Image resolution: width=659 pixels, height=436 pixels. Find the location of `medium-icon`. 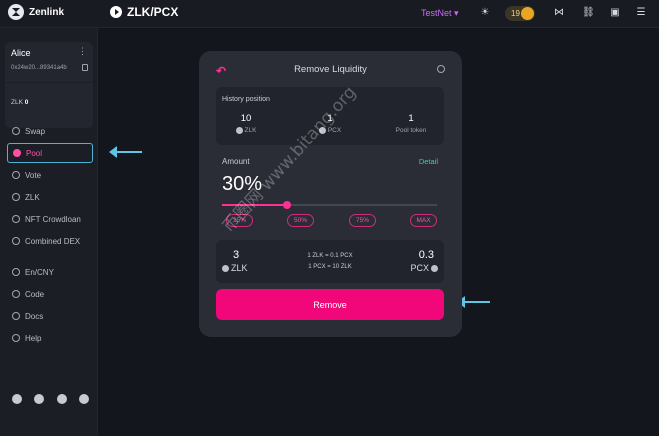

medium-icon is located at coordinates (62, 399).